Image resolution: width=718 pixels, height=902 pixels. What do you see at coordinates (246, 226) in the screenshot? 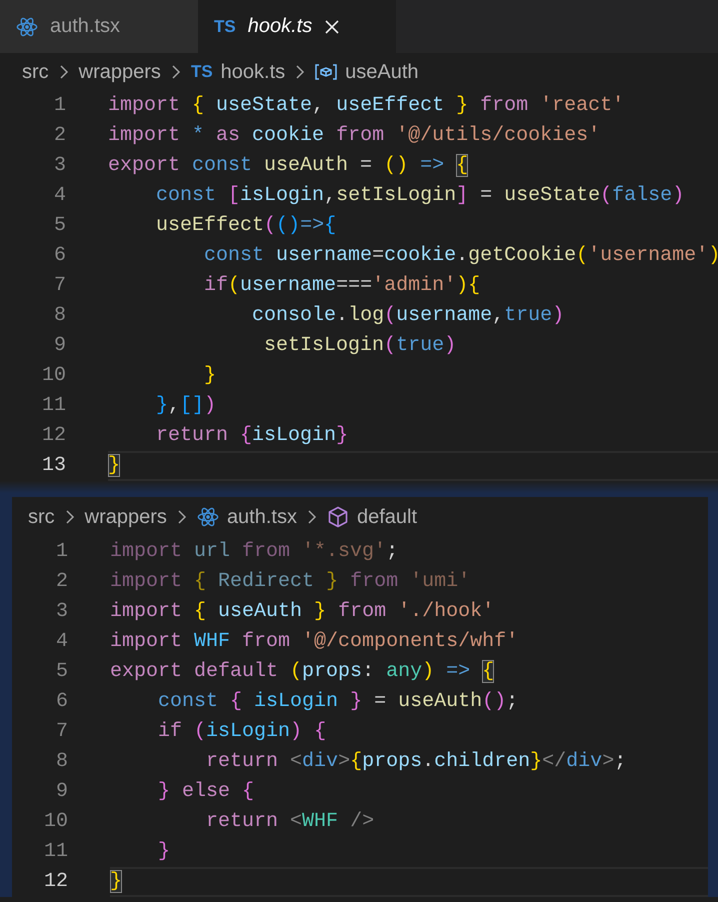
I see `code-line: useEffect(()=>{` at bounding box center [246, 226].